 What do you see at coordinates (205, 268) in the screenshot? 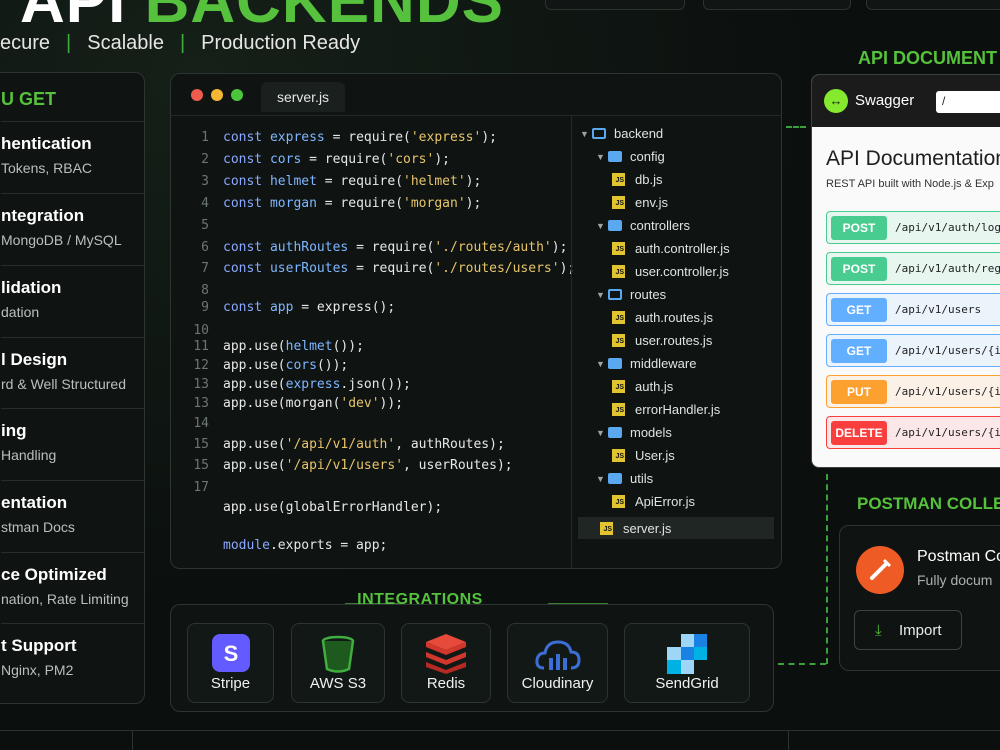
I see `line-number: 7` at bounding box center [205, 268].